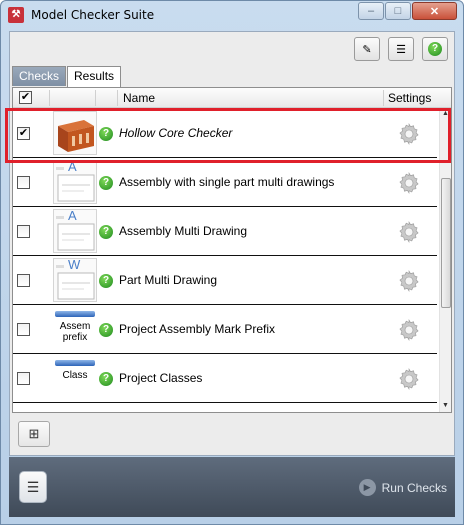 The height and width of the screenshot is (525, 464). I want to click on check-name: Hollow Core Checker, so click(176, 133).